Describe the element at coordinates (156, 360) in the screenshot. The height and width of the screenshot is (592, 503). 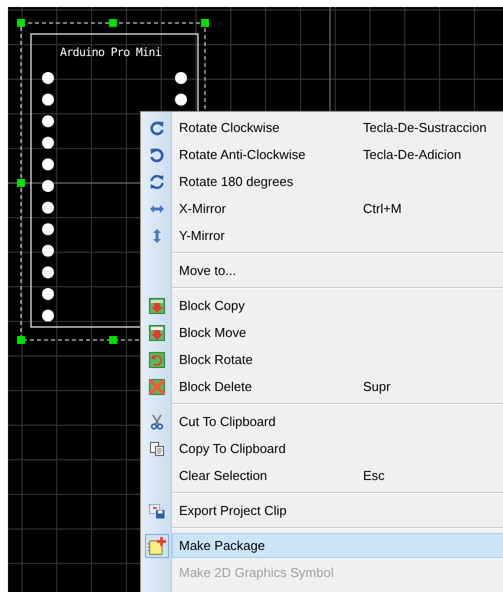
I see `block-rotate-icon` at that location.